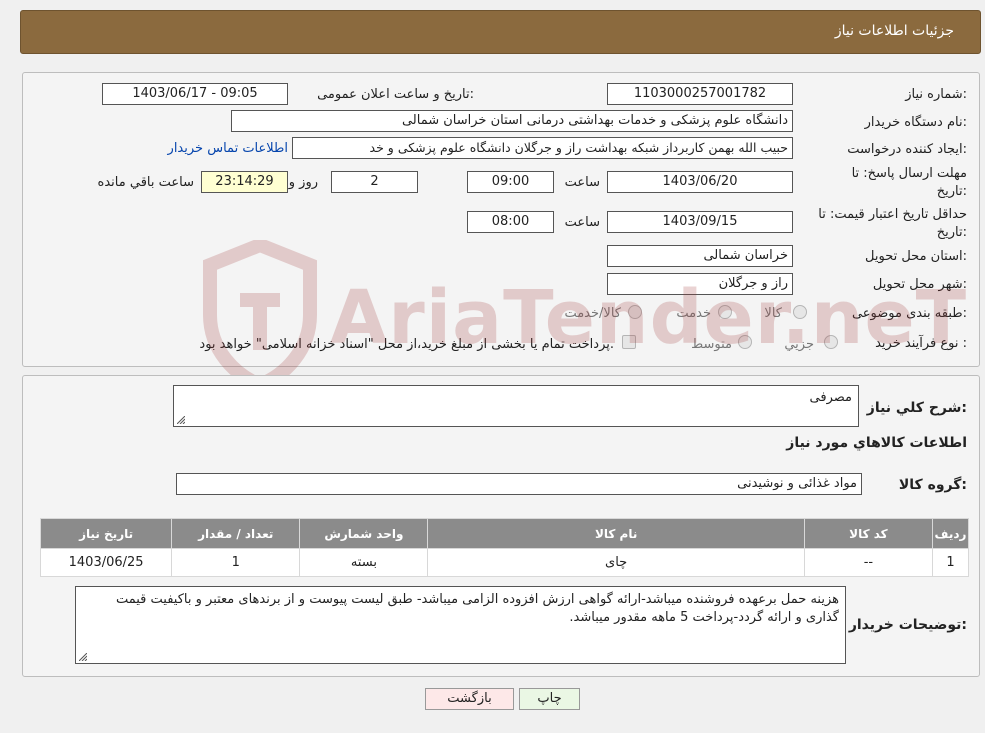  I want to click on description-label: شرح کلي نياز:, so click(916, 408).